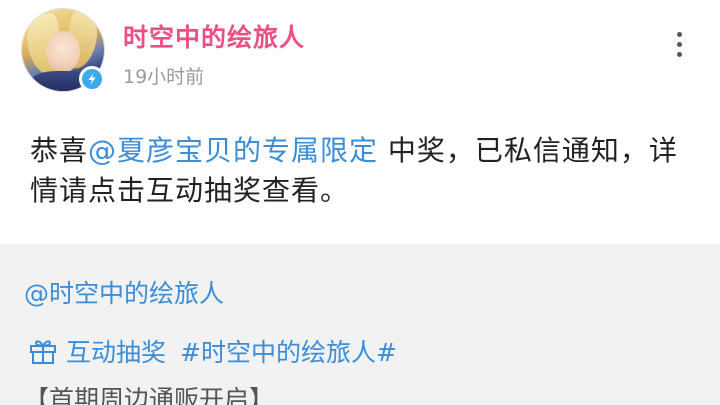 Image resolution: width=720 pixels, height=405 pixels. What do you see at coordinates (149, 395) in the screenshot?
I see `repost-text: 【首期周边通贩开启】` at bounding box center [149, 395].